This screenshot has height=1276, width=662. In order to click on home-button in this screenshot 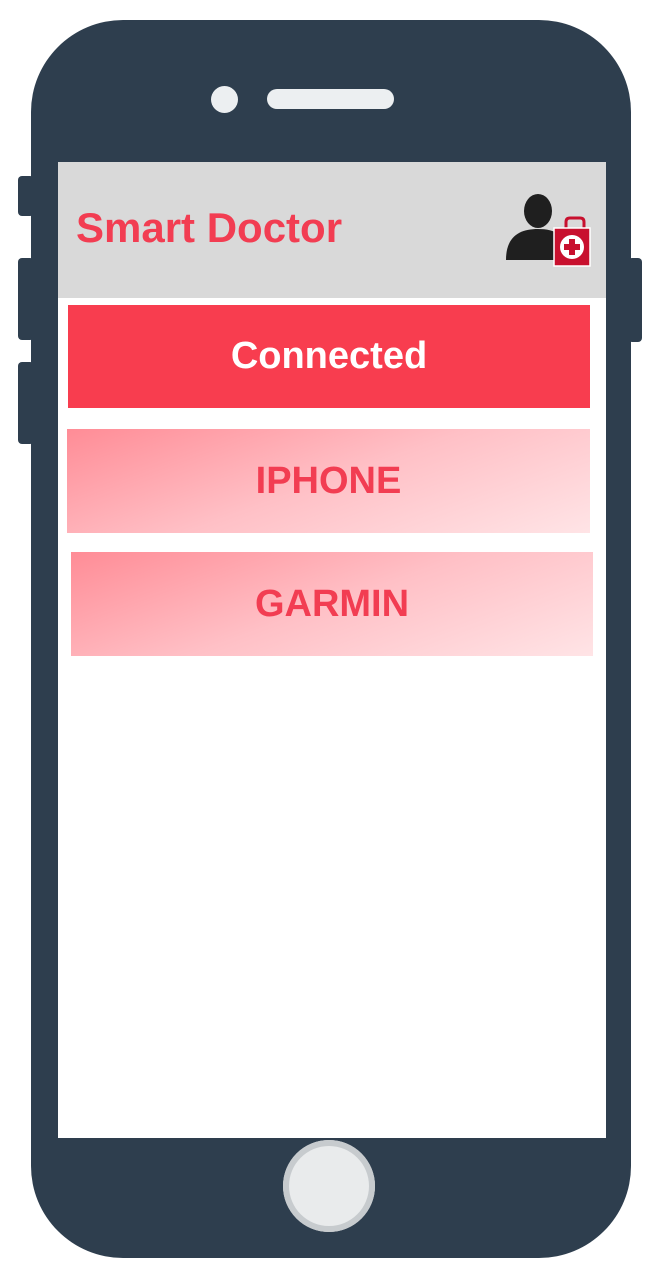, I will do `click(329, 1186)`.